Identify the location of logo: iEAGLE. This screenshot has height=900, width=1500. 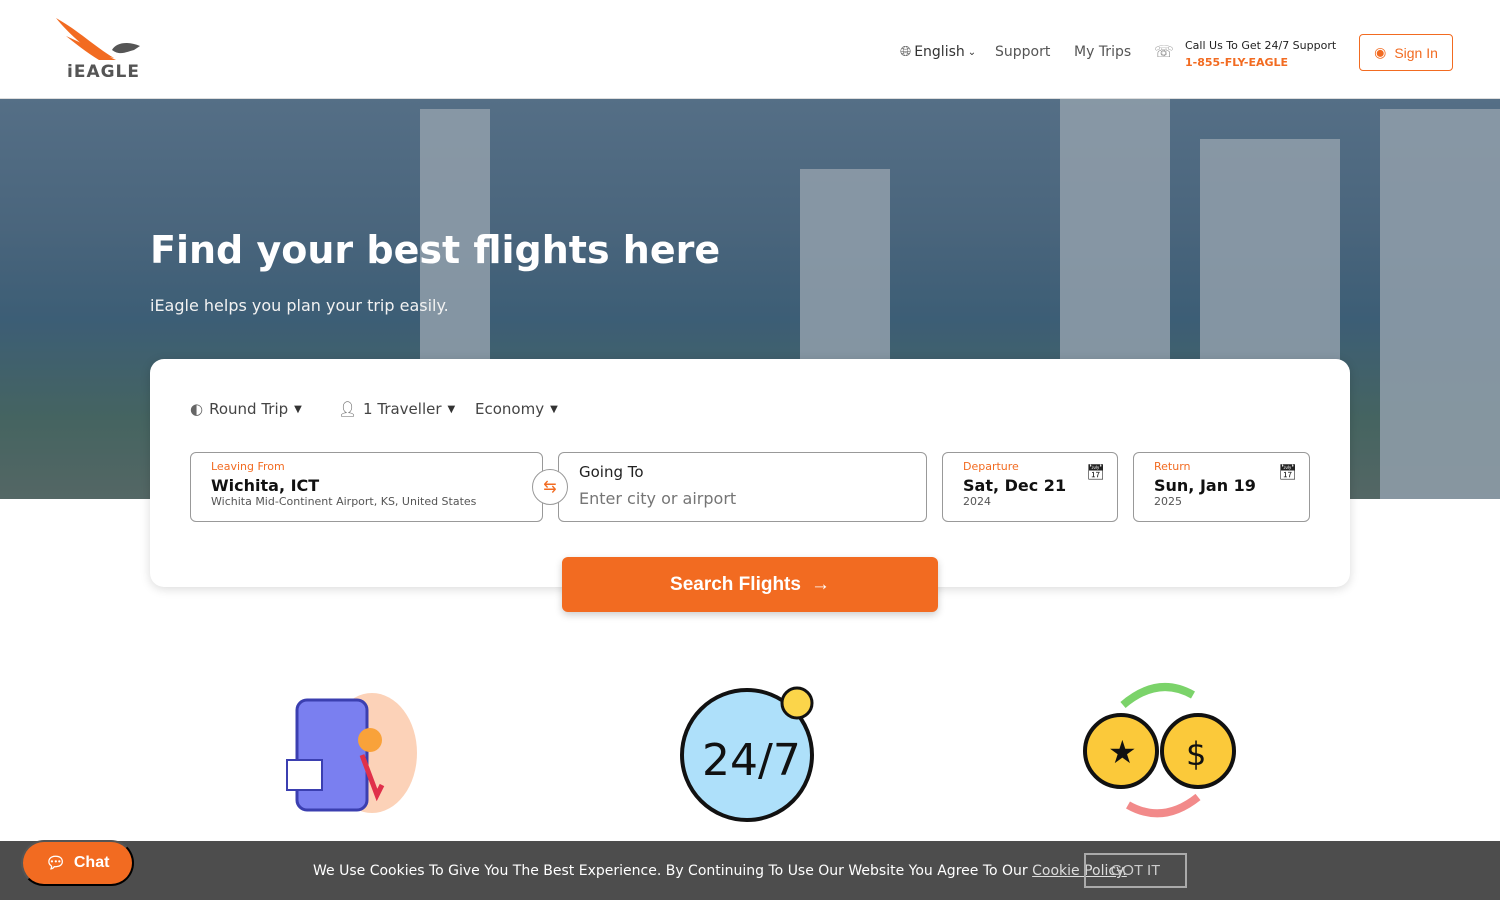
(99, 50).